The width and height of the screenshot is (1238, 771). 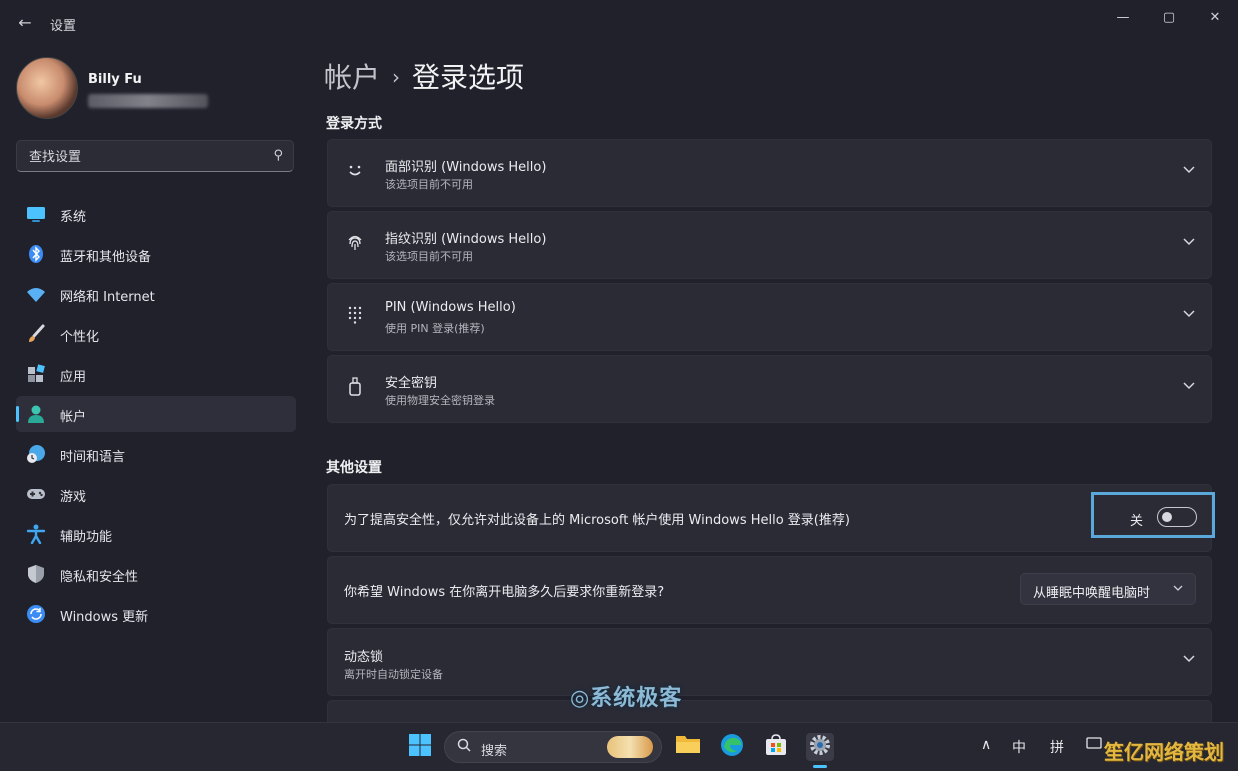 I want to click on option-title: 安全密钥, so click(x=411, y=383).